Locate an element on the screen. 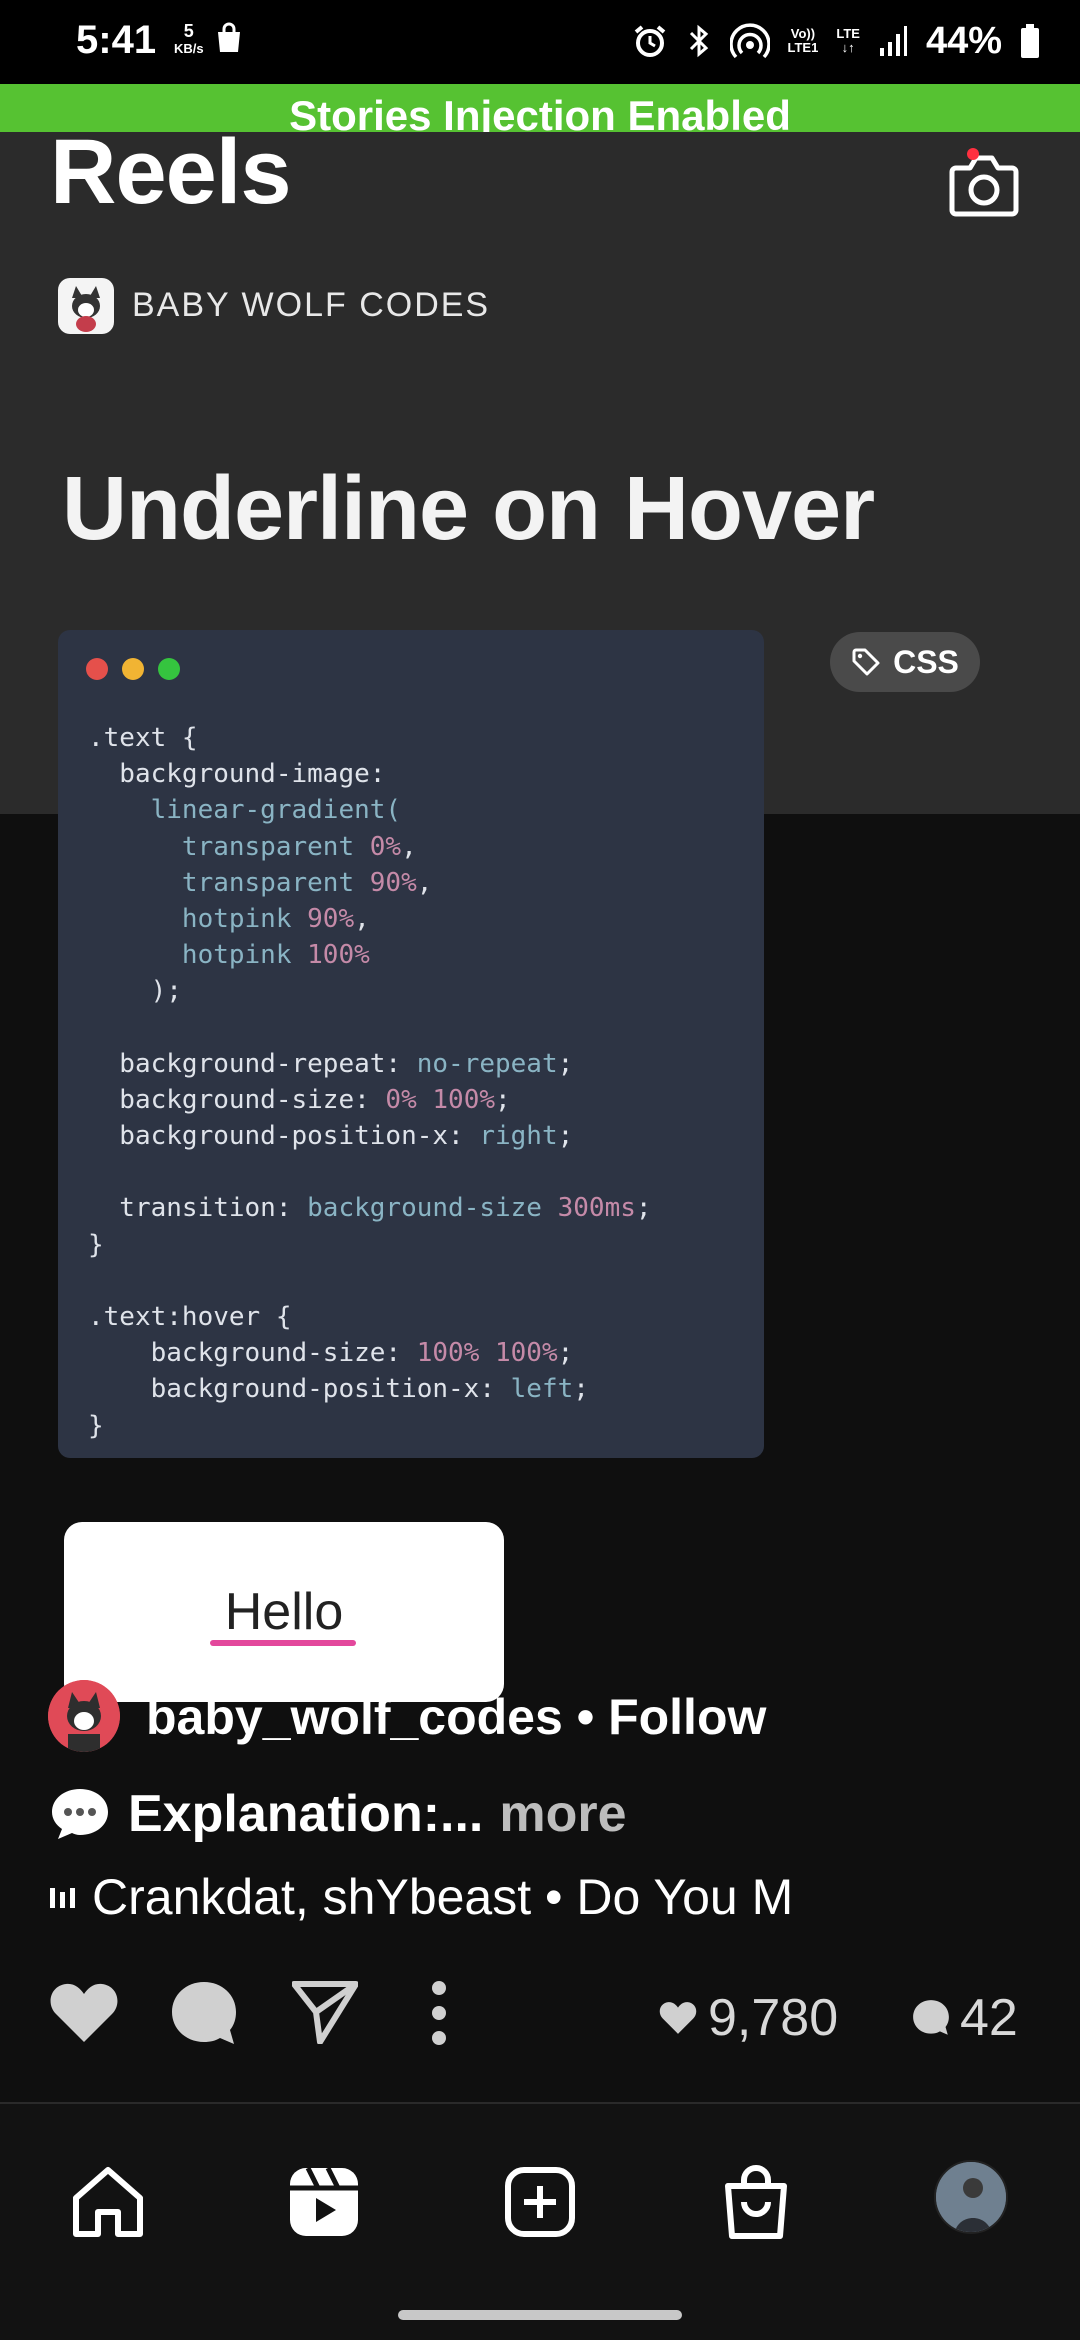  code-token: 100% 100% is located at coordinates (487, 1353).